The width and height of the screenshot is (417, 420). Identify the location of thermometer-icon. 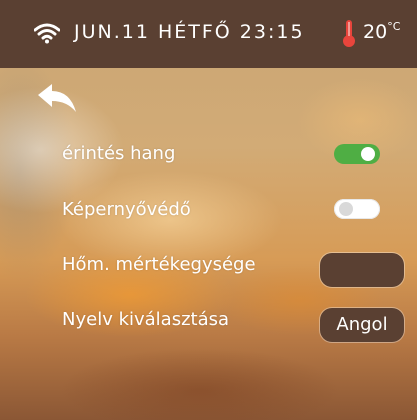
(349, 33).